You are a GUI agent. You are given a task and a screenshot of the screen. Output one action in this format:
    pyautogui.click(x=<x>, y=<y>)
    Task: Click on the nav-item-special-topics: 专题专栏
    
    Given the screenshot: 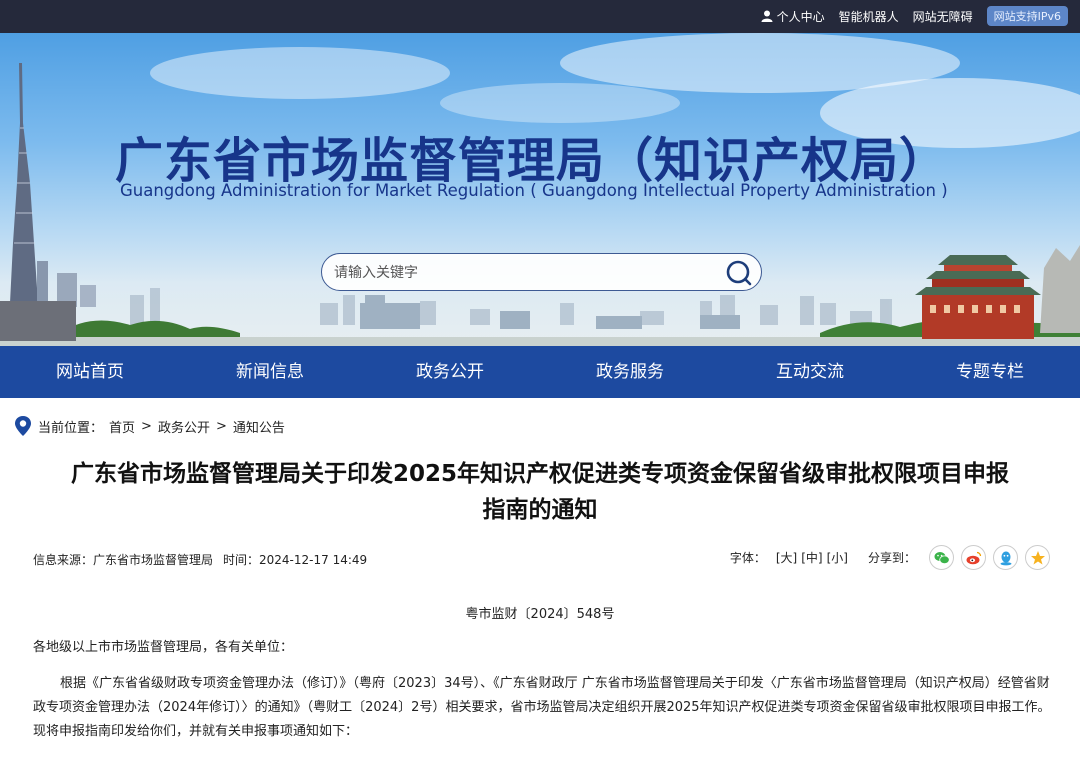 What is the action you would take?
    pyautogui.click(x=990, y=372)
    